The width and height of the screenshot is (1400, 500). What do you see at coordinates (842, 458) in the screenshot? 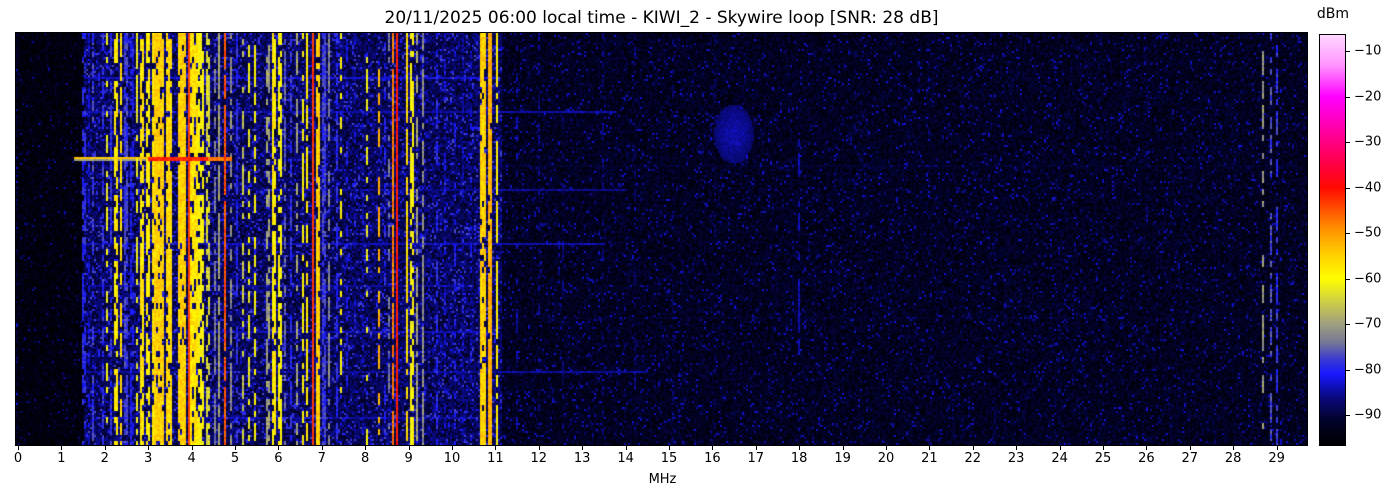
I see `x-tick-label: 19` at bounding box center [842, 458].